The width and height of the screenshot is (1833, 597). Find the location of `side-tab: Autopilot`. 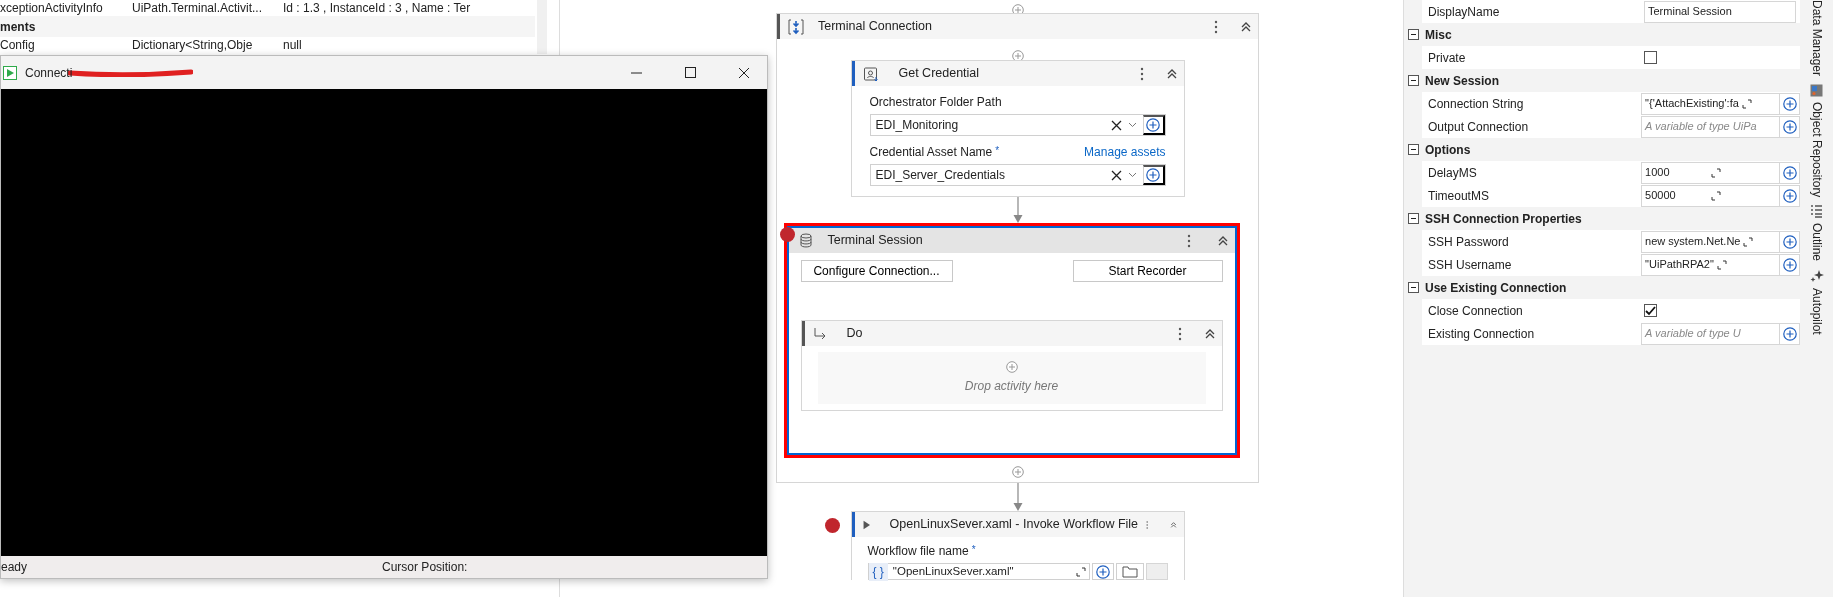

side-tab: Autopilot is located at coordinates (1816, 302).